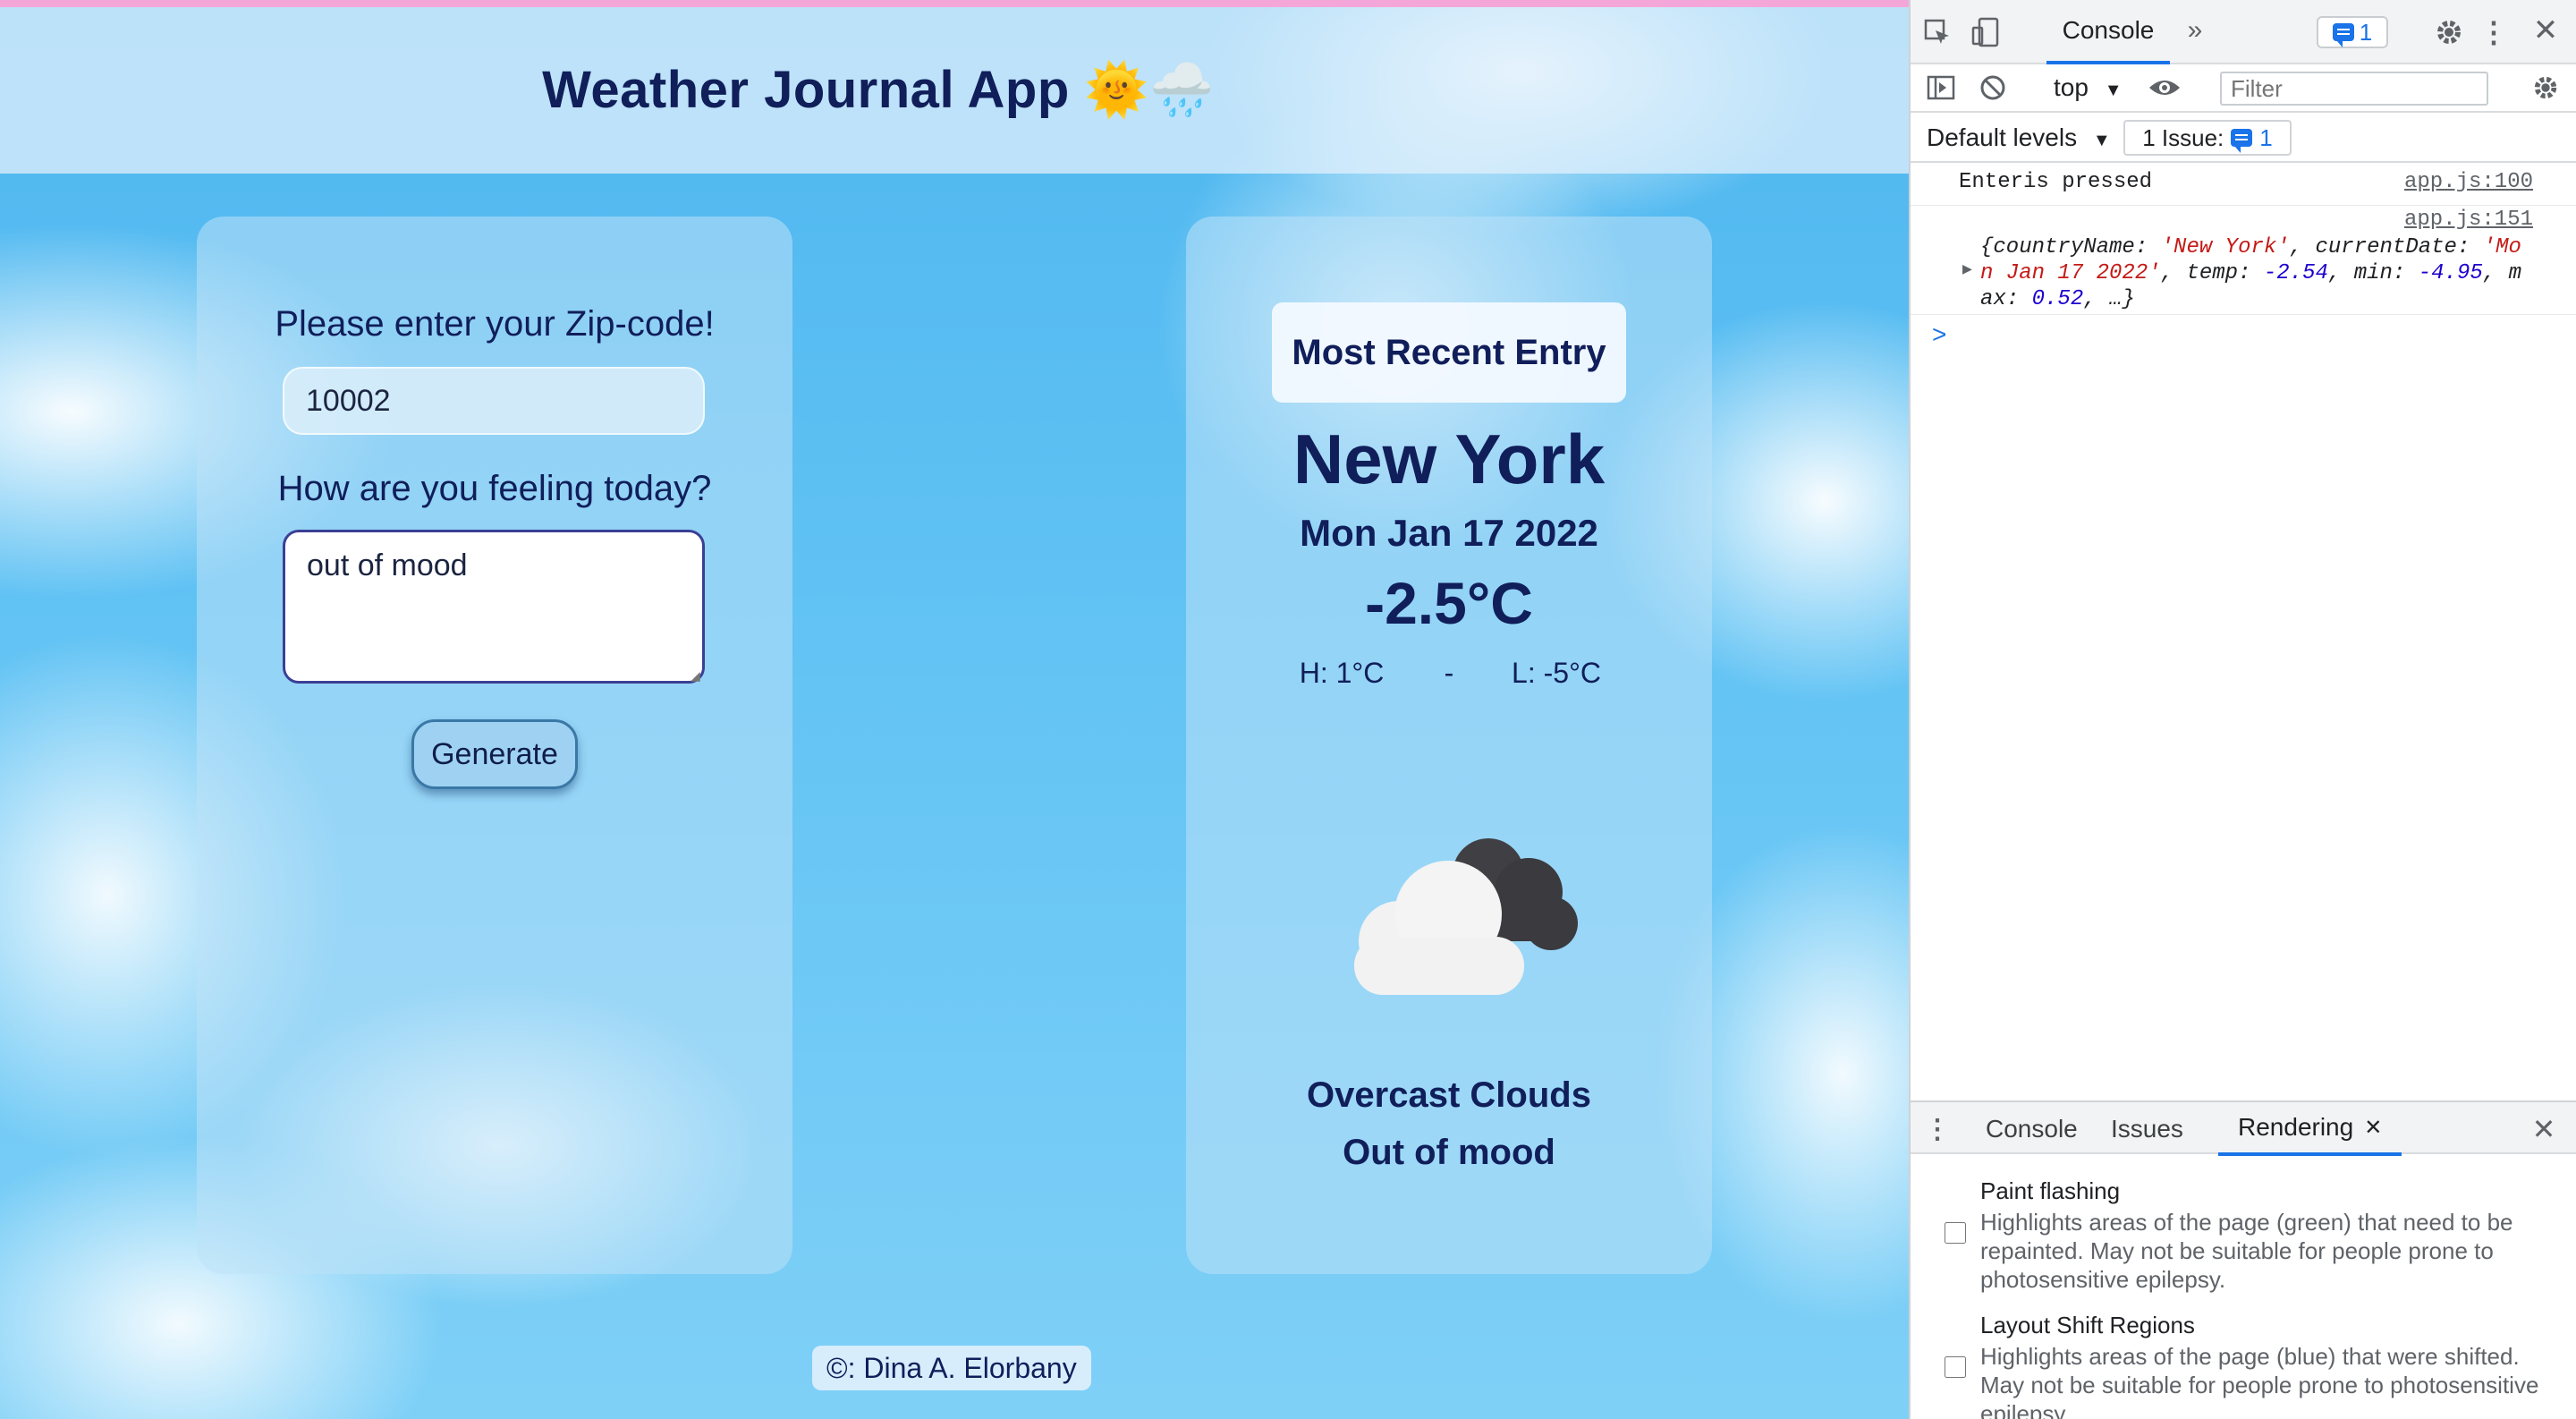 This screenshot has height=1419, width=2576. I want to click on issues-badge: 1, so click(2352, 32).